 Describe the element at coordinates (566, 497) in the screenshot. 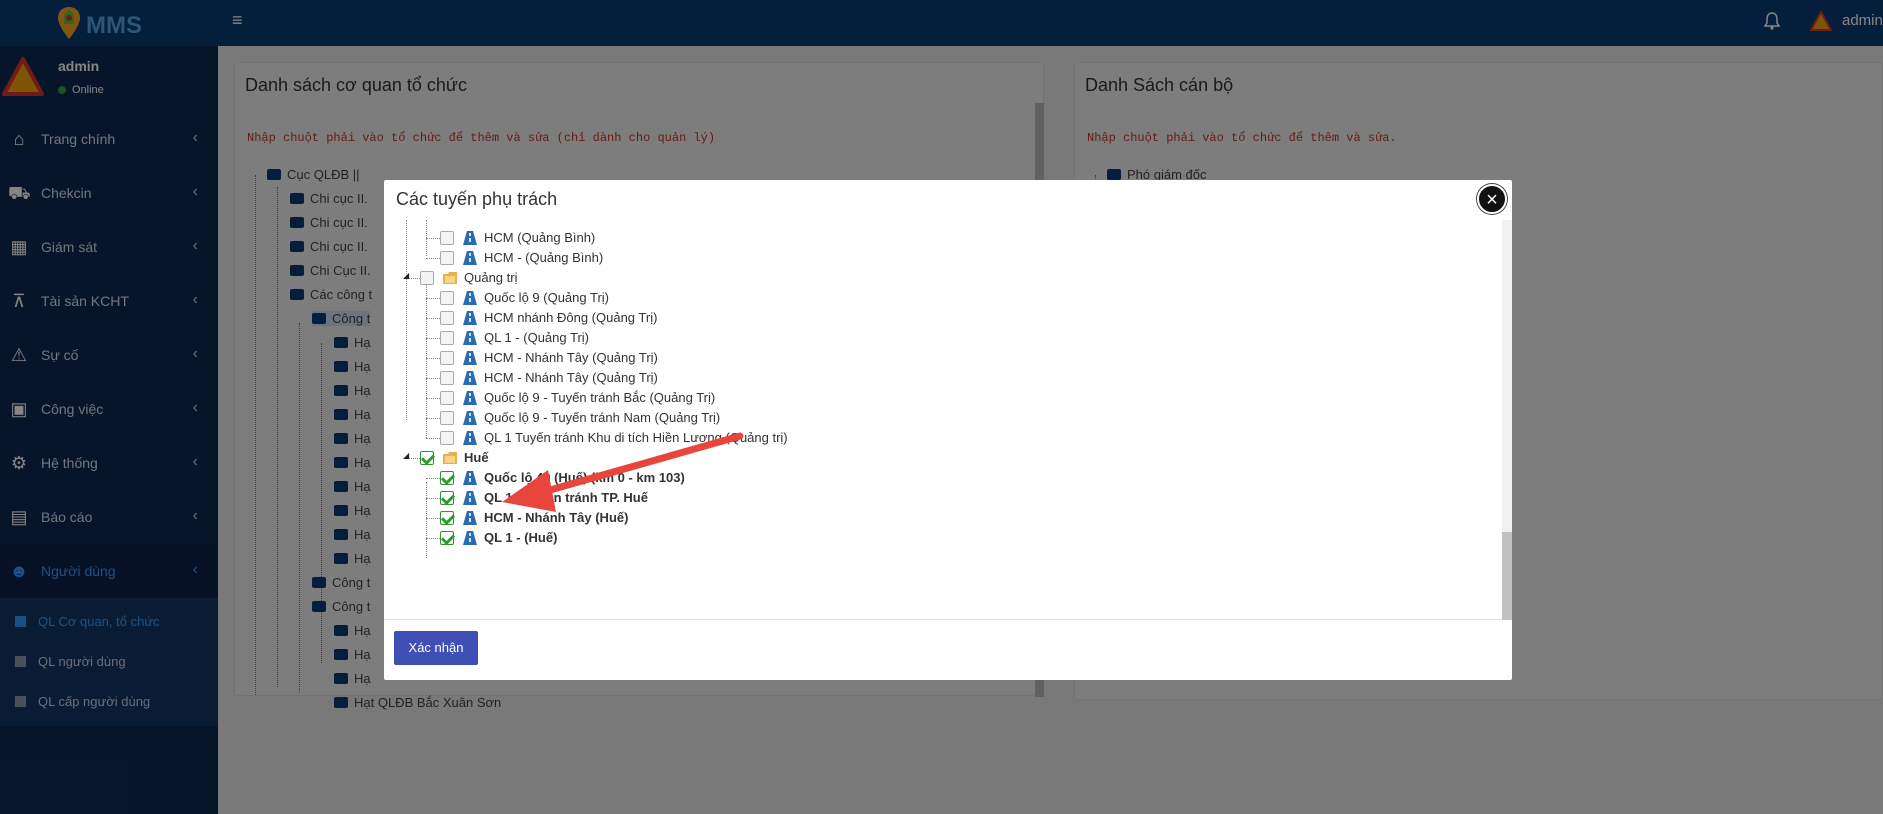

I see `route-label: QL 1 - Tuyến tránh TP. Huế` at that location.